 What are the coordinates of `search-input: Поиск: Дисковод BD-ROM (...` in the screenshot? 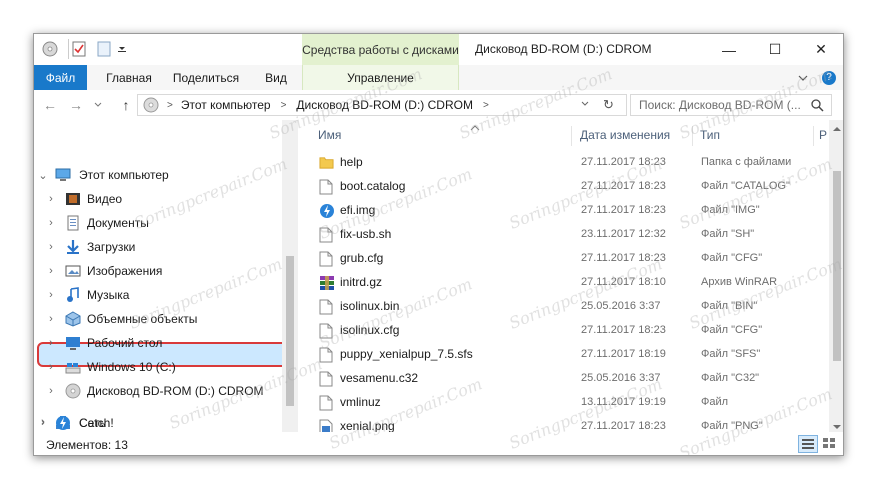 It's located at (731, 105).